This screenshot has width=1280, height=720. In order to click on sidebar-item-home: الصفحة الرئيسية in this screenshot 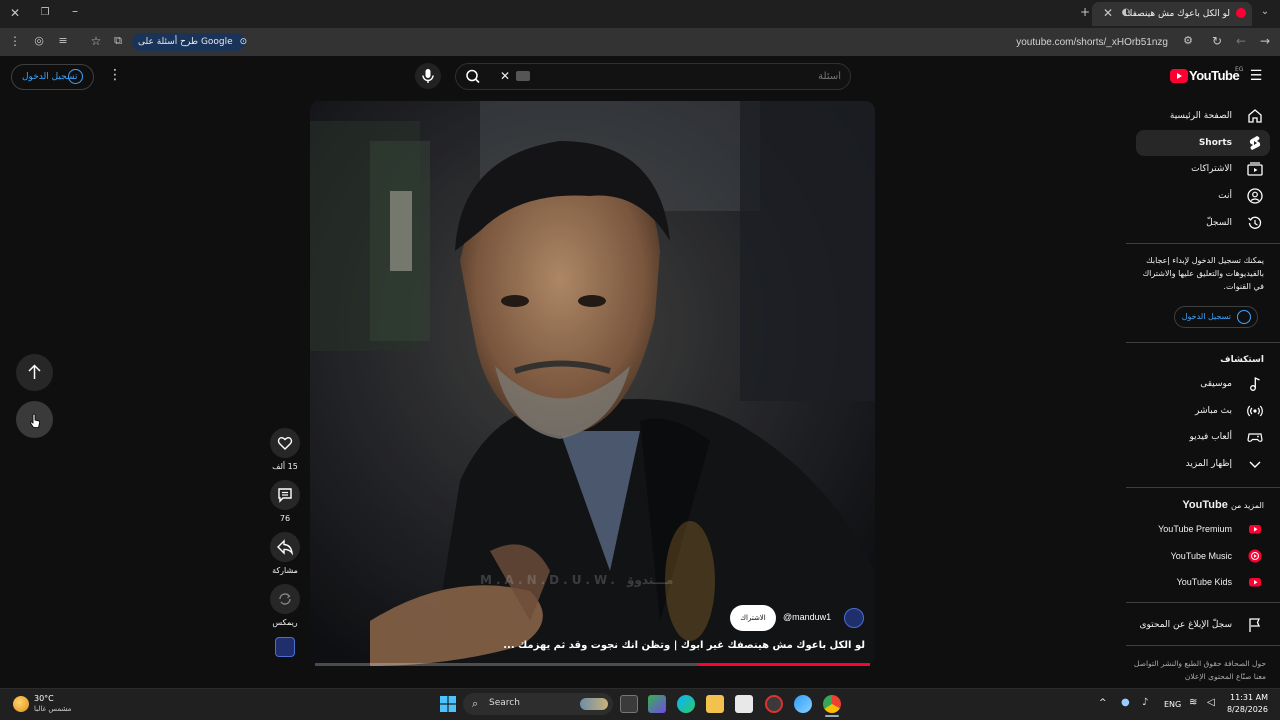, I will do `click(1203, 116)`.